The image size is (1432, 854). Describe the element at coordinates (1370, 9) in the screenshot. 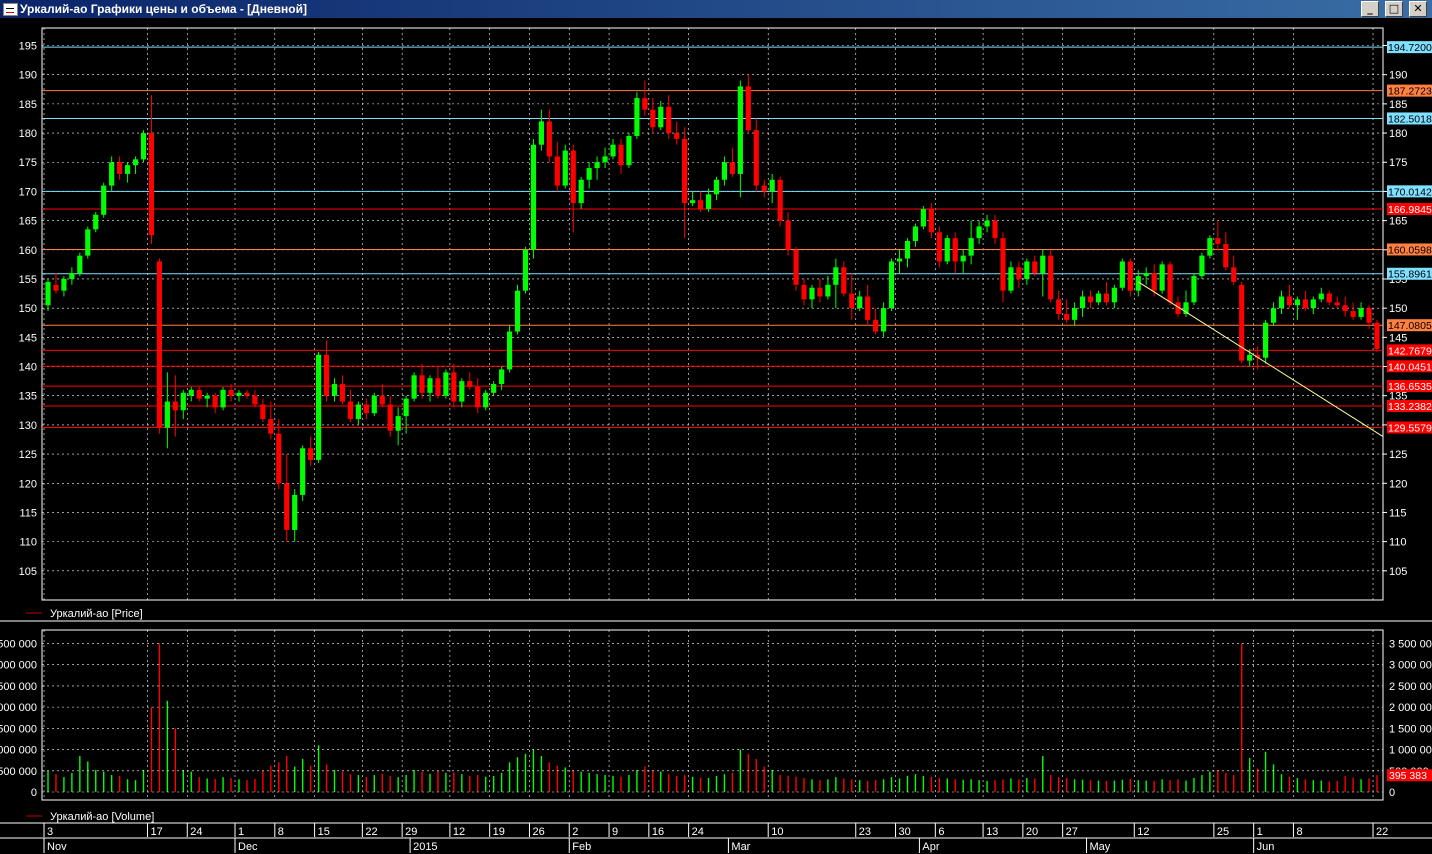

I see `minimize-button: _` at that location.